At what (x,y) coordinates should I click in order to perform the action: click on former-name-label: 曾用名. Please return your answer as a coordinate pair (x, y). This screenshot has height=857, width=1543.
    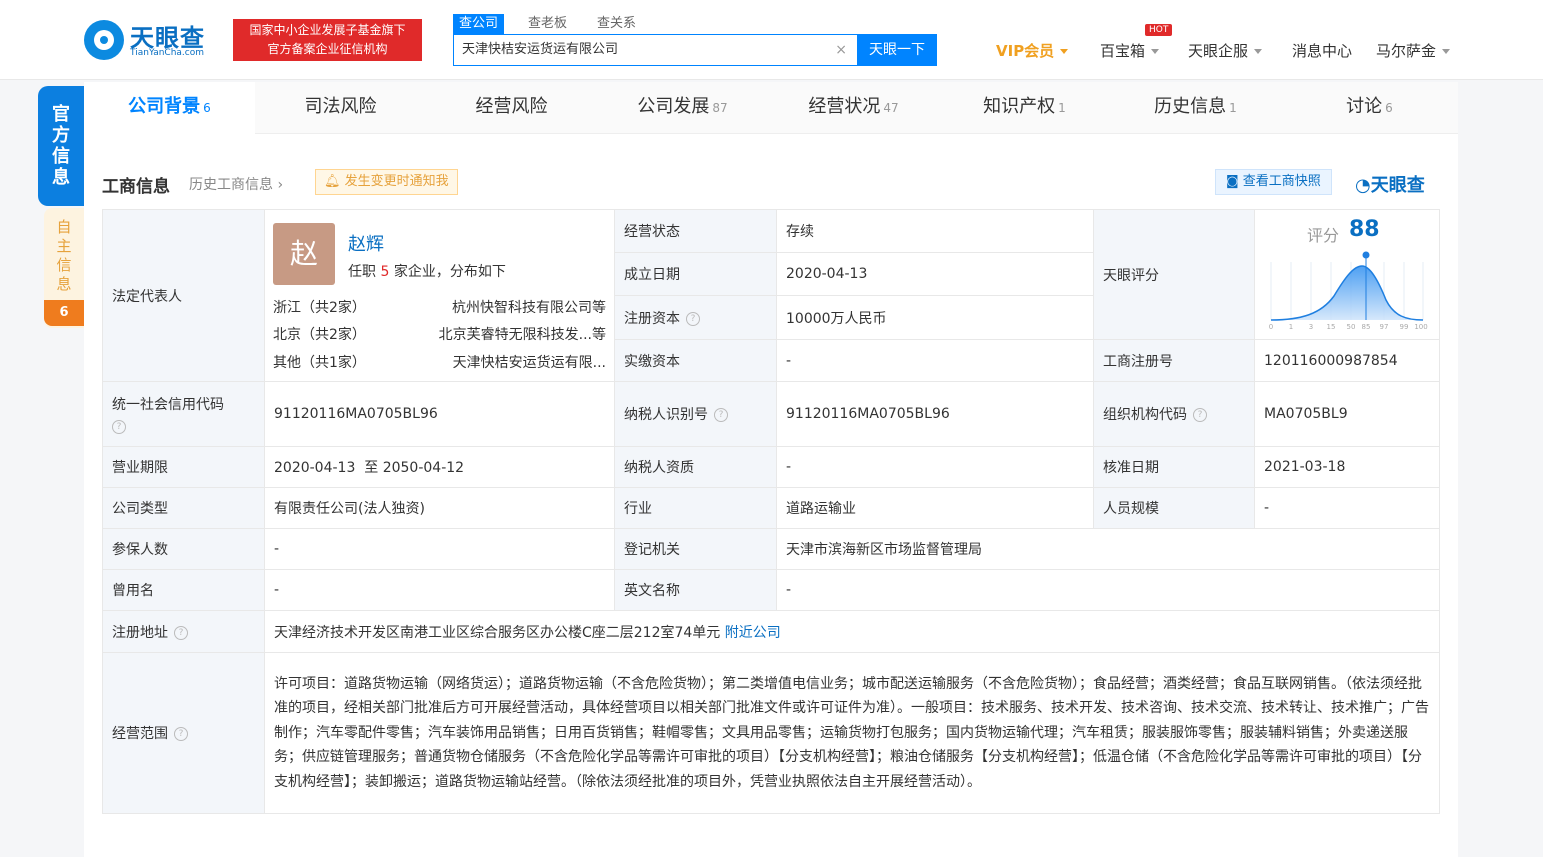
    Looking at the image, I should click on (183, 590).